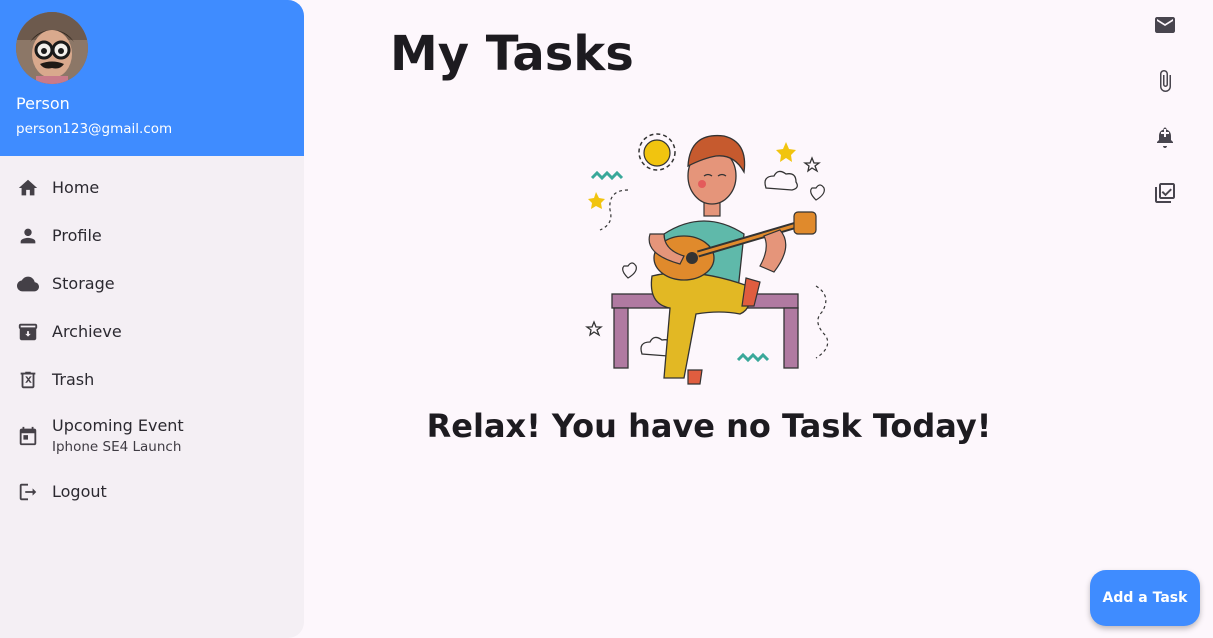 The height and width of the screenshot is (638, 1213). Describe the element at coordinates (152, 188) in the screenshot. I see `nav-item-home: Home` at that location.